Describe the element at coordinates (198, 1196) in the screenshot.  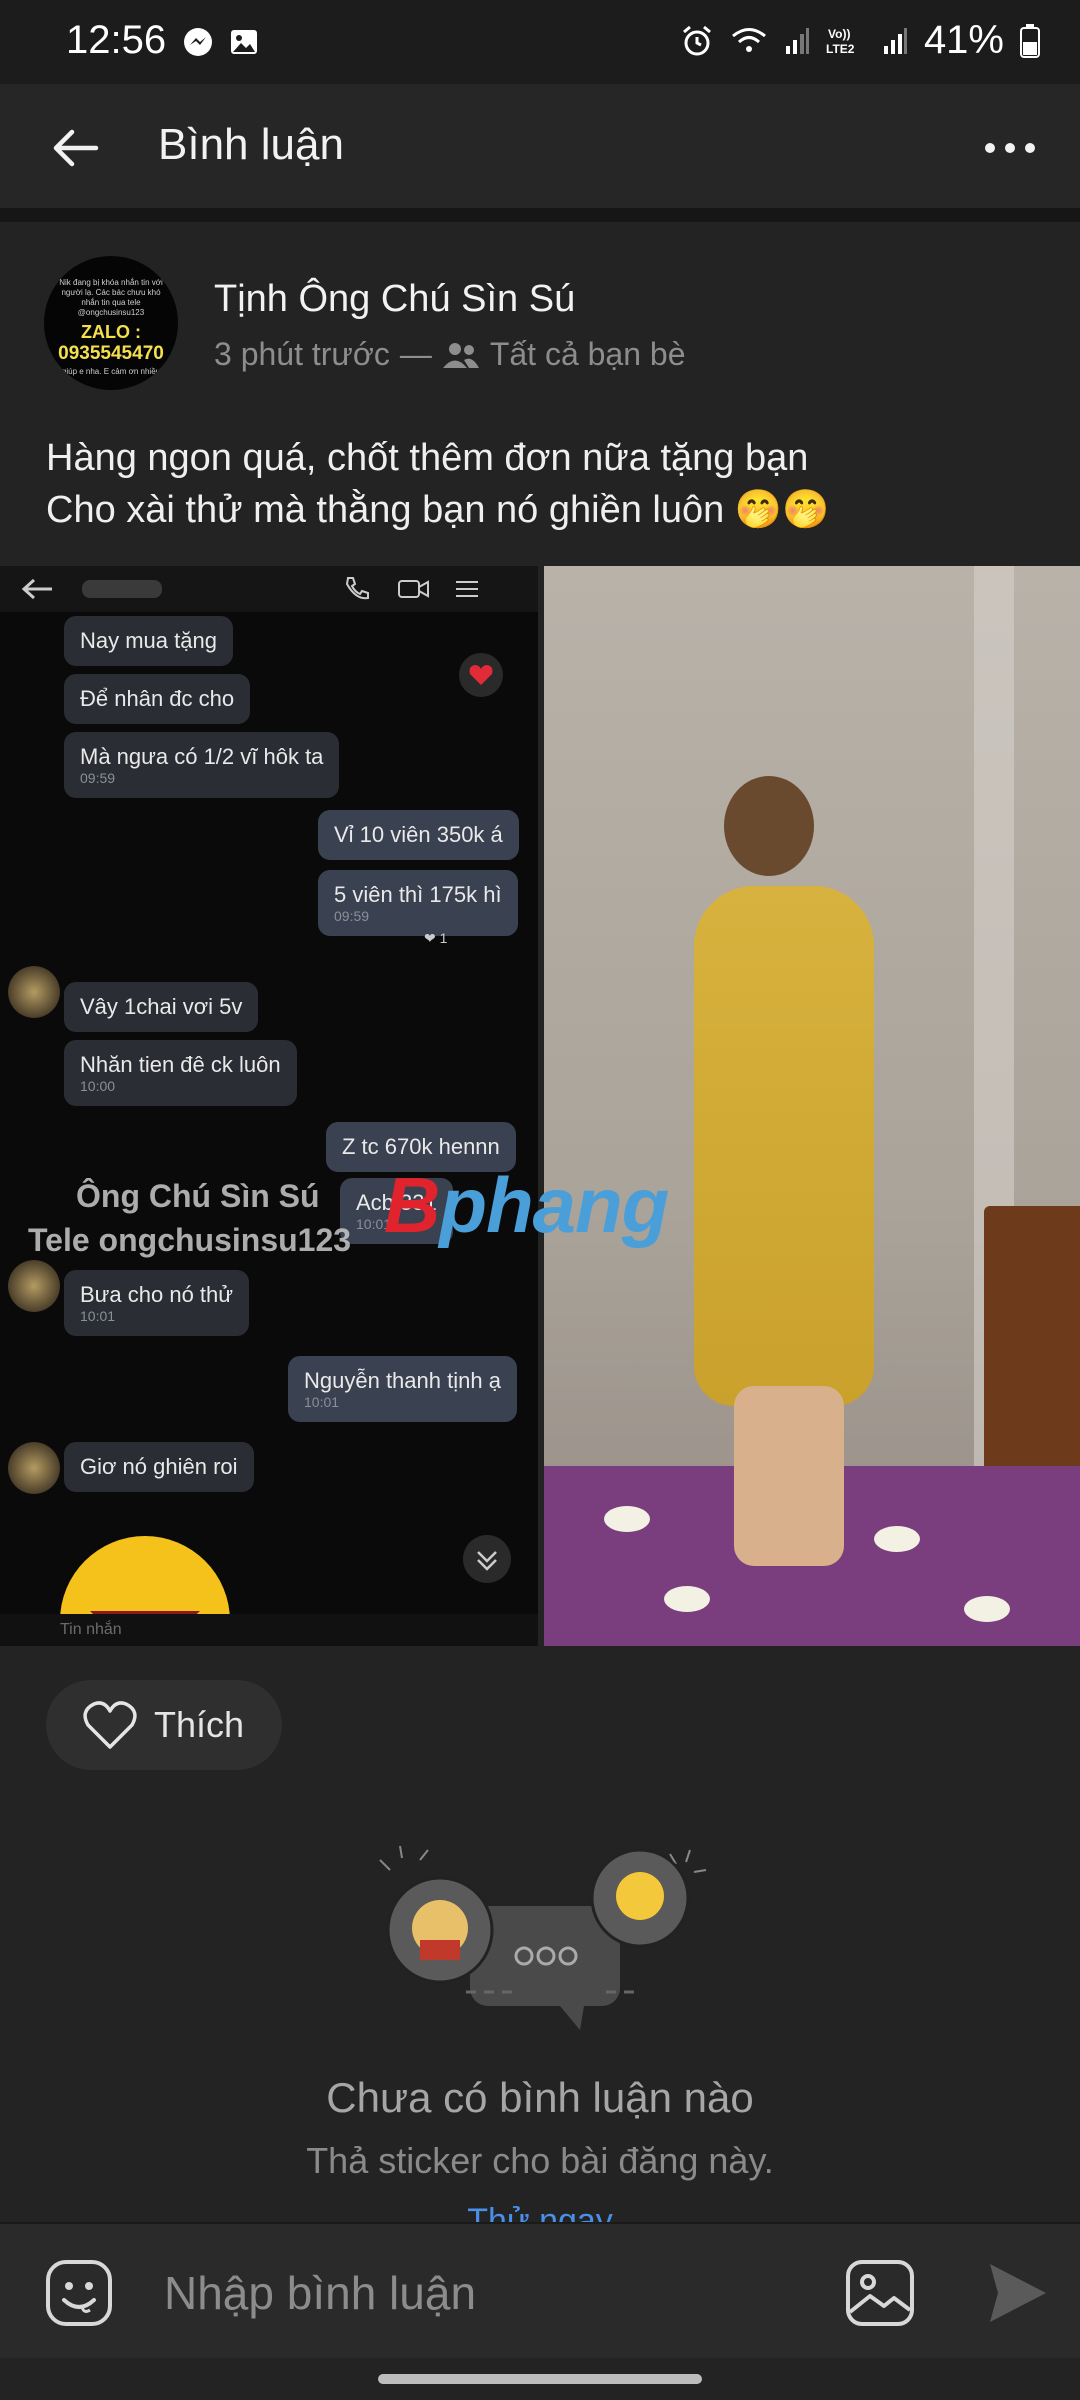
I see `watermark-text: Ông Chú Sìn Sú` at that location.